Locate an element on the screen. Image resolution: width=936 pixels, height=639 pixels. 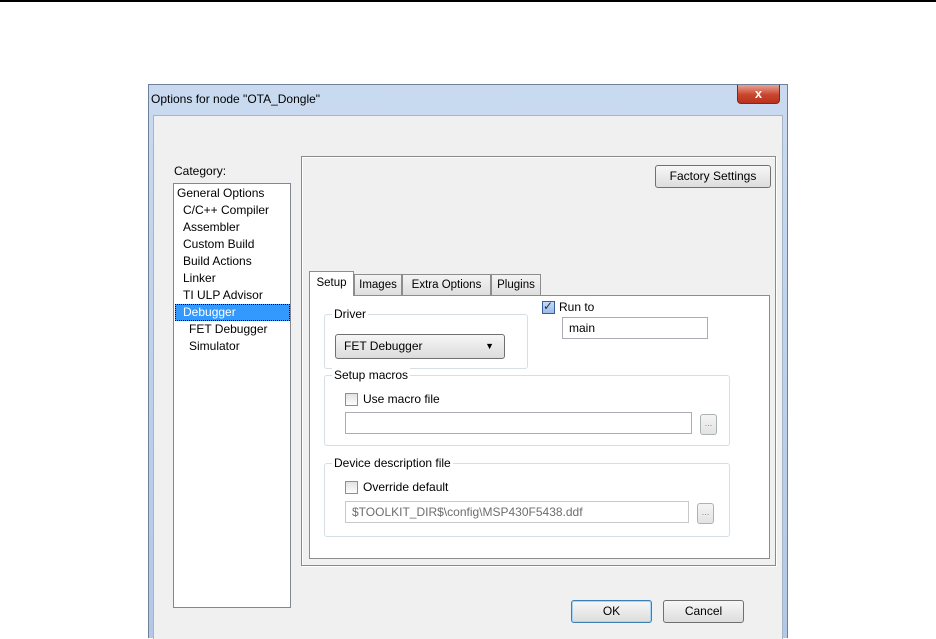
run-to-checkbox: ✓ is located at coordinates (548, 306).